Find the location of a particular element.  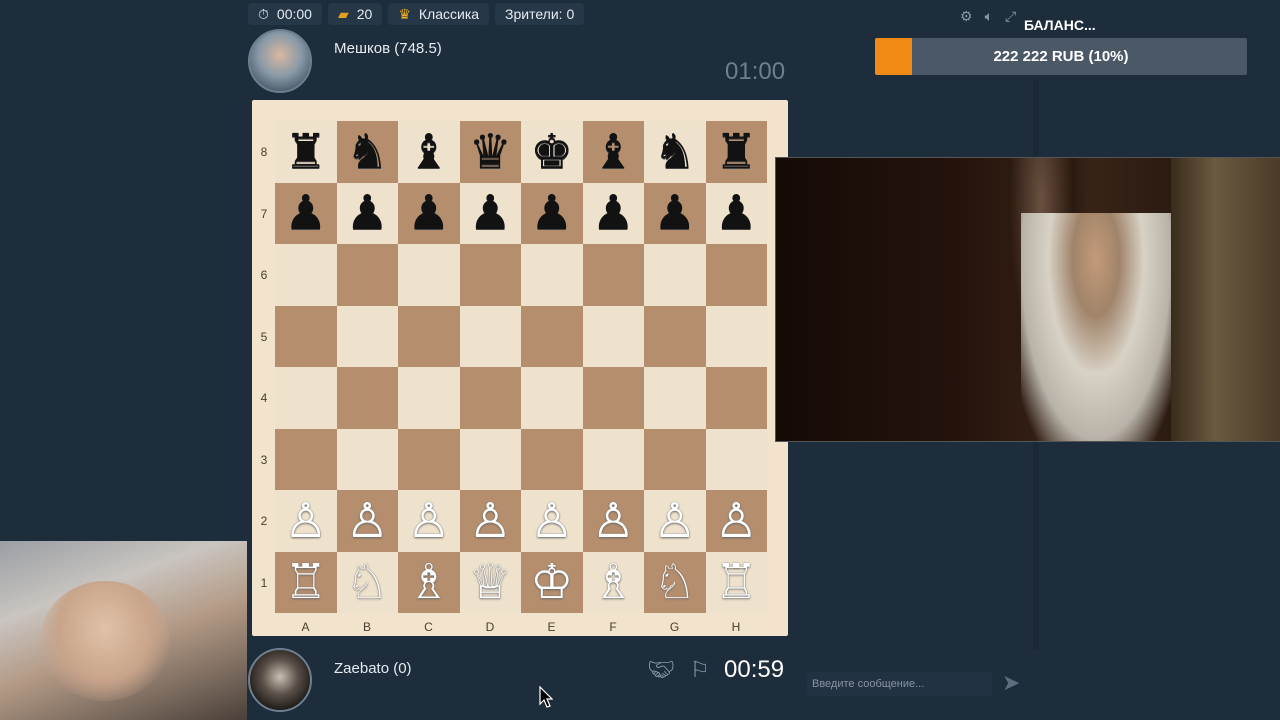

board-square-g4 is located at coordinates (675, 398).